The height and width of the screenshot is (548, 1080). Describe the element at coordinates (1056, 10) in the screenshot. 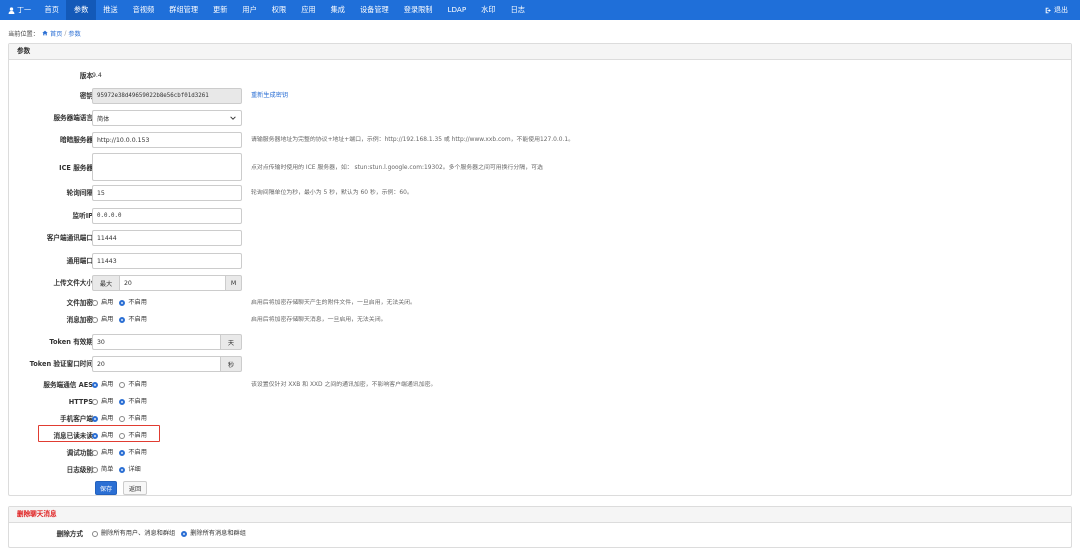

I see `logout-button: 退出` at that location.